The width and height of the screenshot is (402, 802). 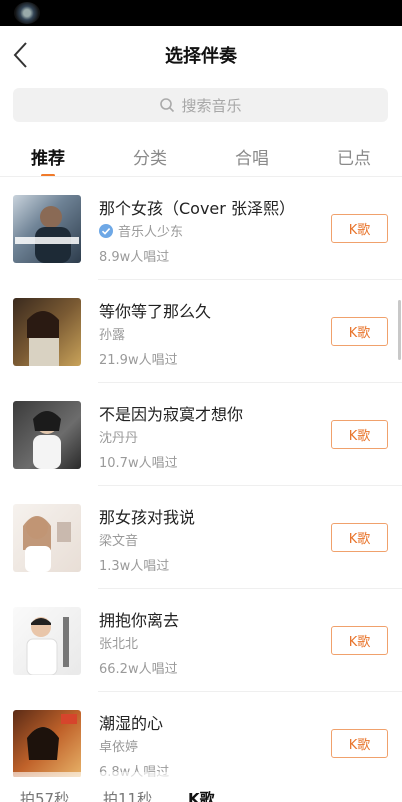 What do you see at coordinates (139, 620) in the screenshot?
I see `song-title: 拥抱你离去` at bounding box center [139, 620].